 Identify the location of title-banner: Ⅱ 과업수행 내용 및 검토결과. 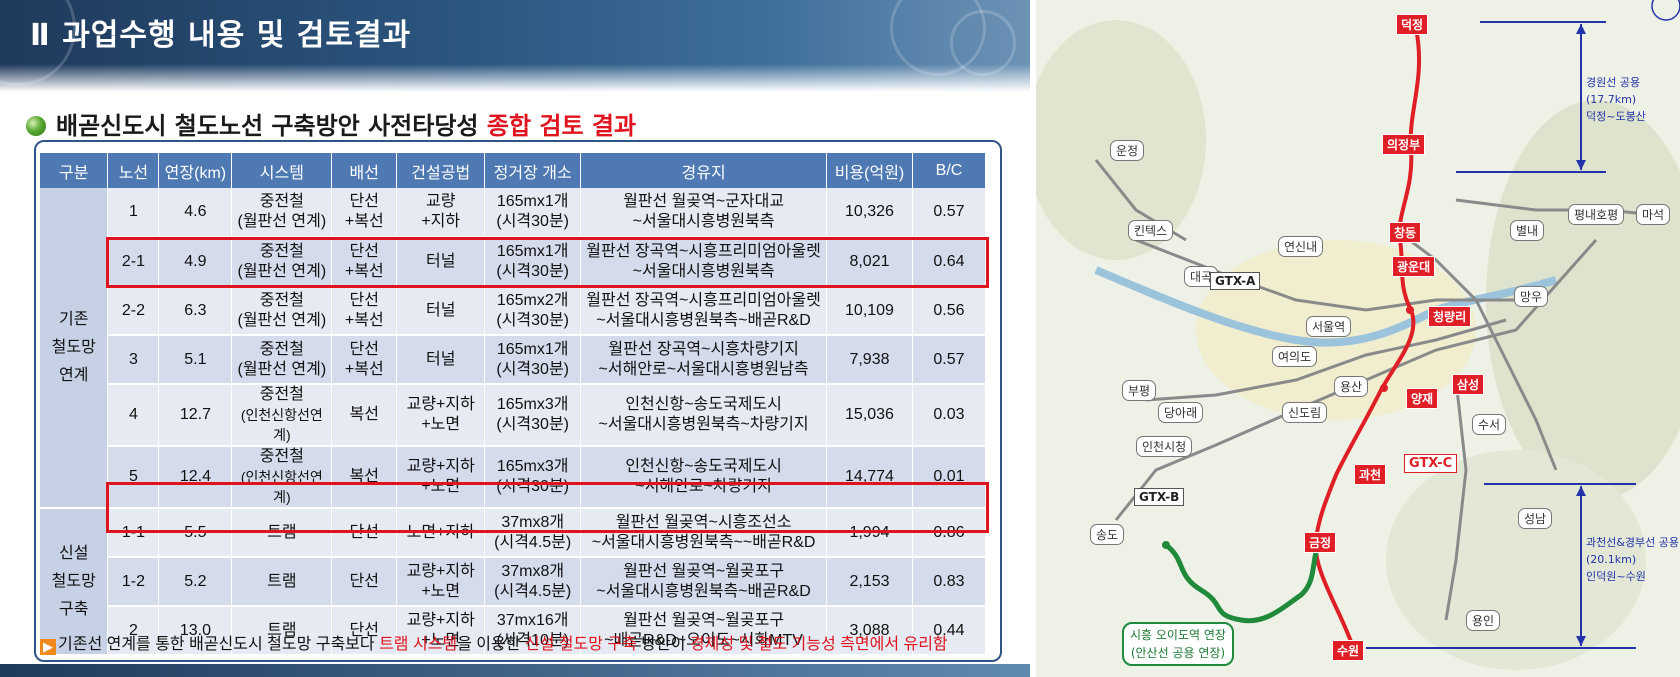
(515, 46).